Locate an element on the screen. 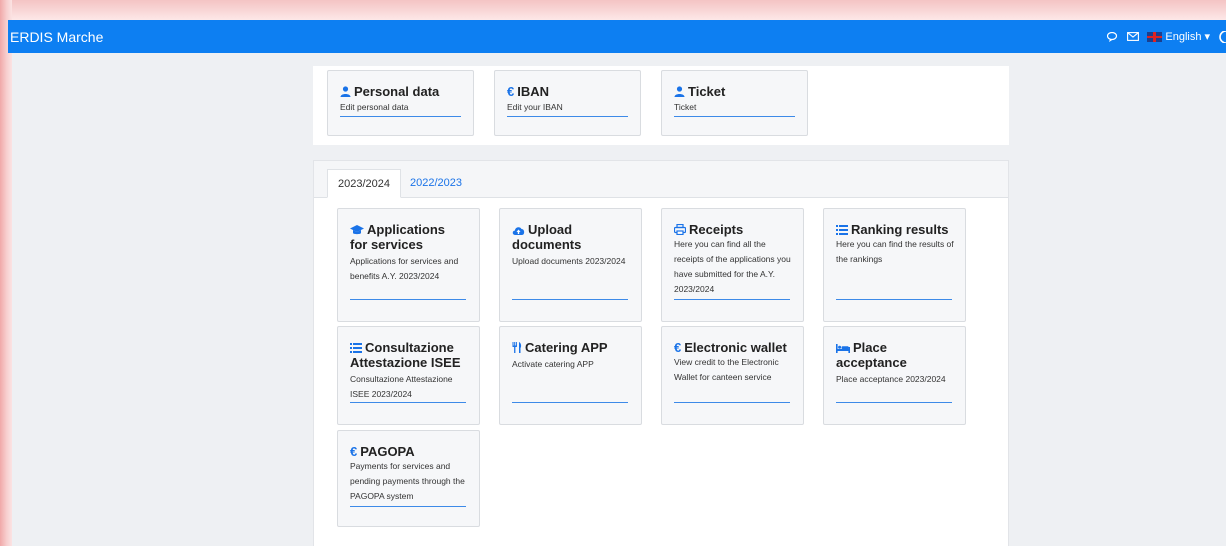  card-desc-line: Wallet for canteen service is located at coordinates (723, 377).